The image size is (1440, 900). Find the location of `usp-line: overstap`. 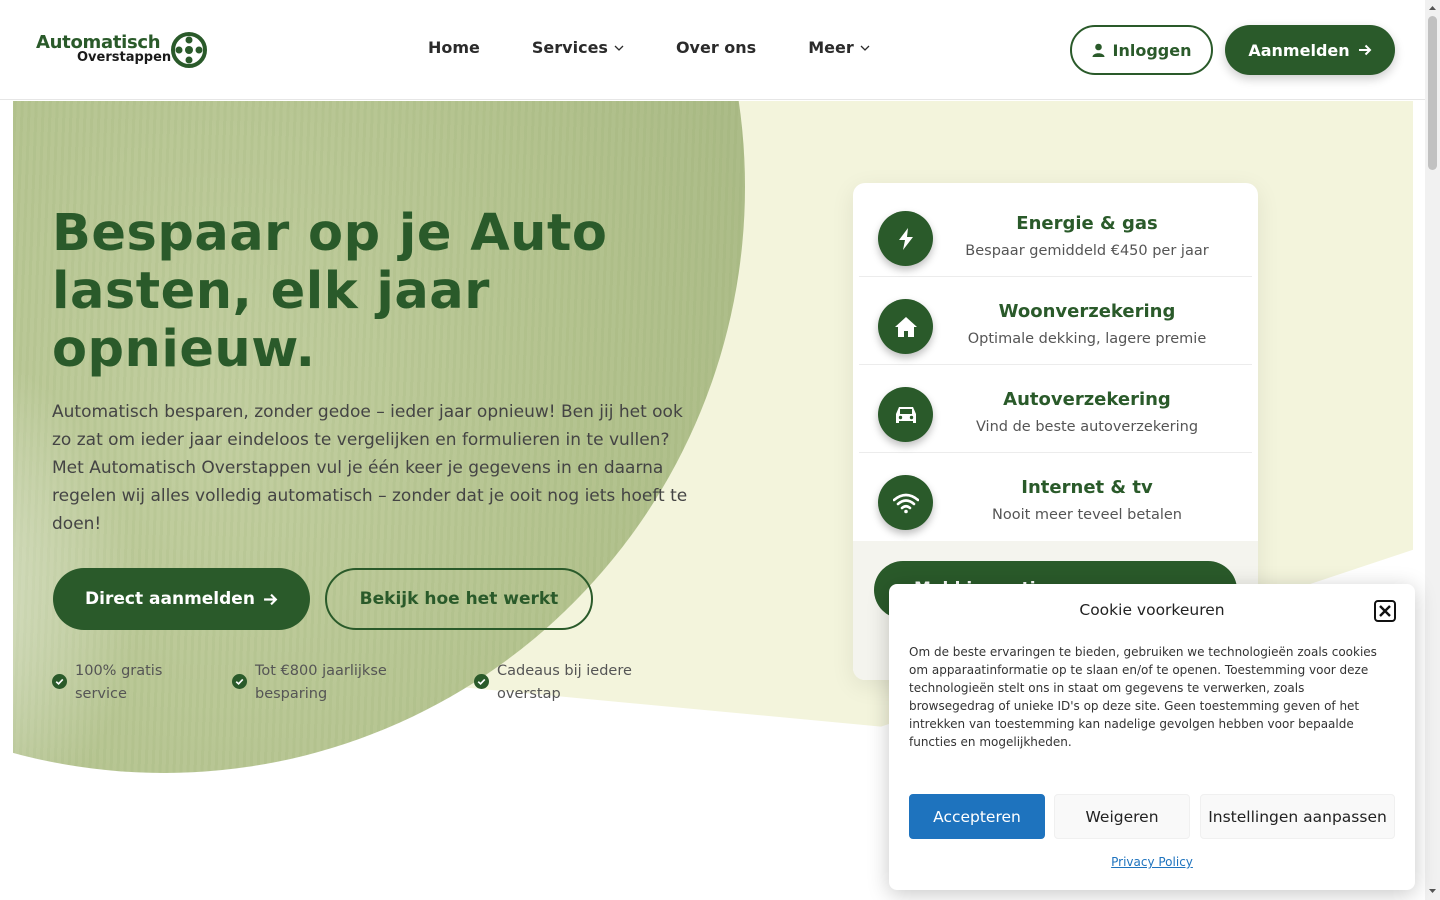

usp-line: overstap is located at coordinates (529, 694).